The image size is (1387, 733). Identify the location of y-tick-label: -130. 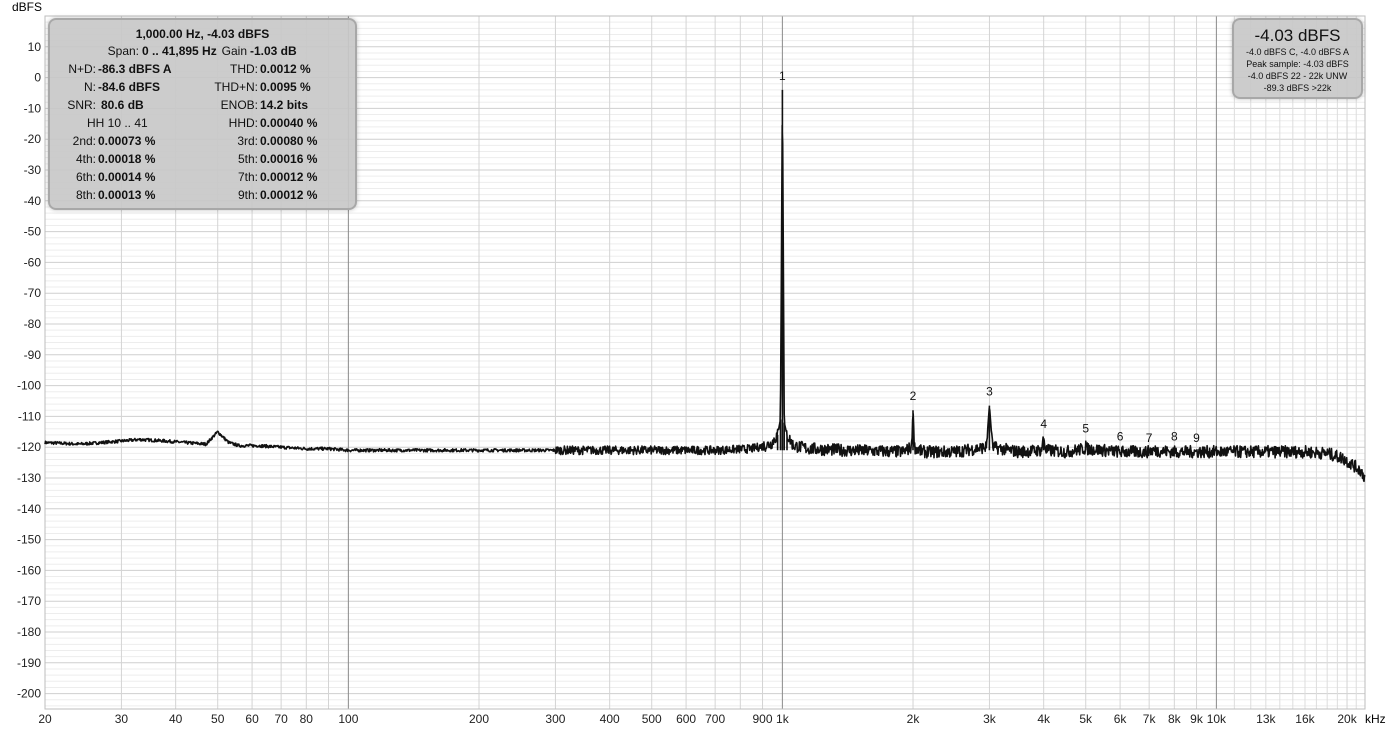
(29, 478).